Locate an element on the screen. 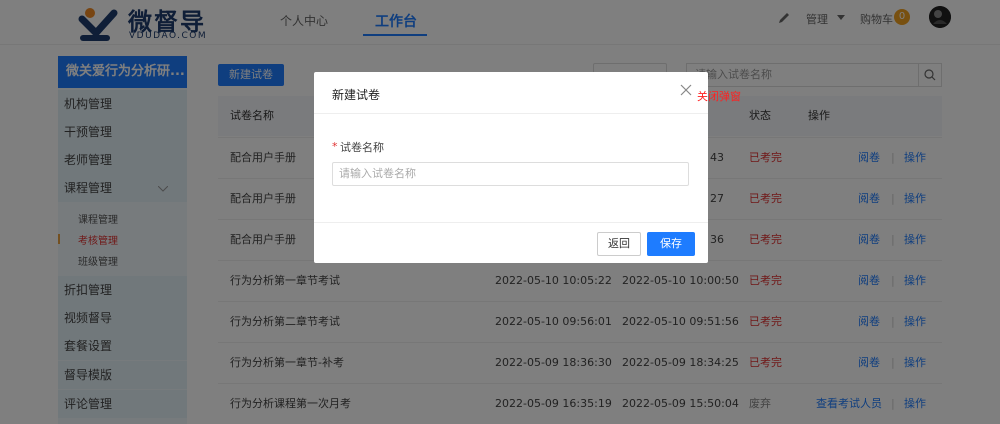  field-label: 试卷名称 is located at coordinates (362, 147).